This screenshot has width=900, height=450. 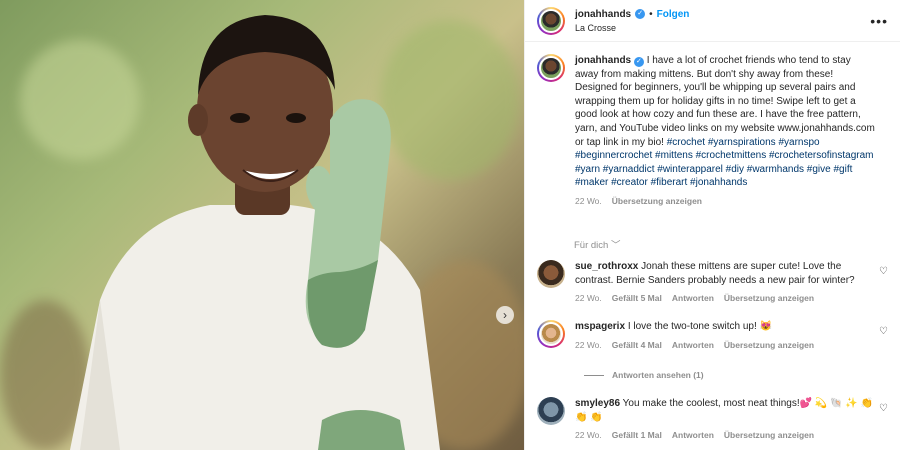 What do you see at coordinates (551, 68) in the screenshot?
I see `caption-avatar` at bounding box center [551, 68].